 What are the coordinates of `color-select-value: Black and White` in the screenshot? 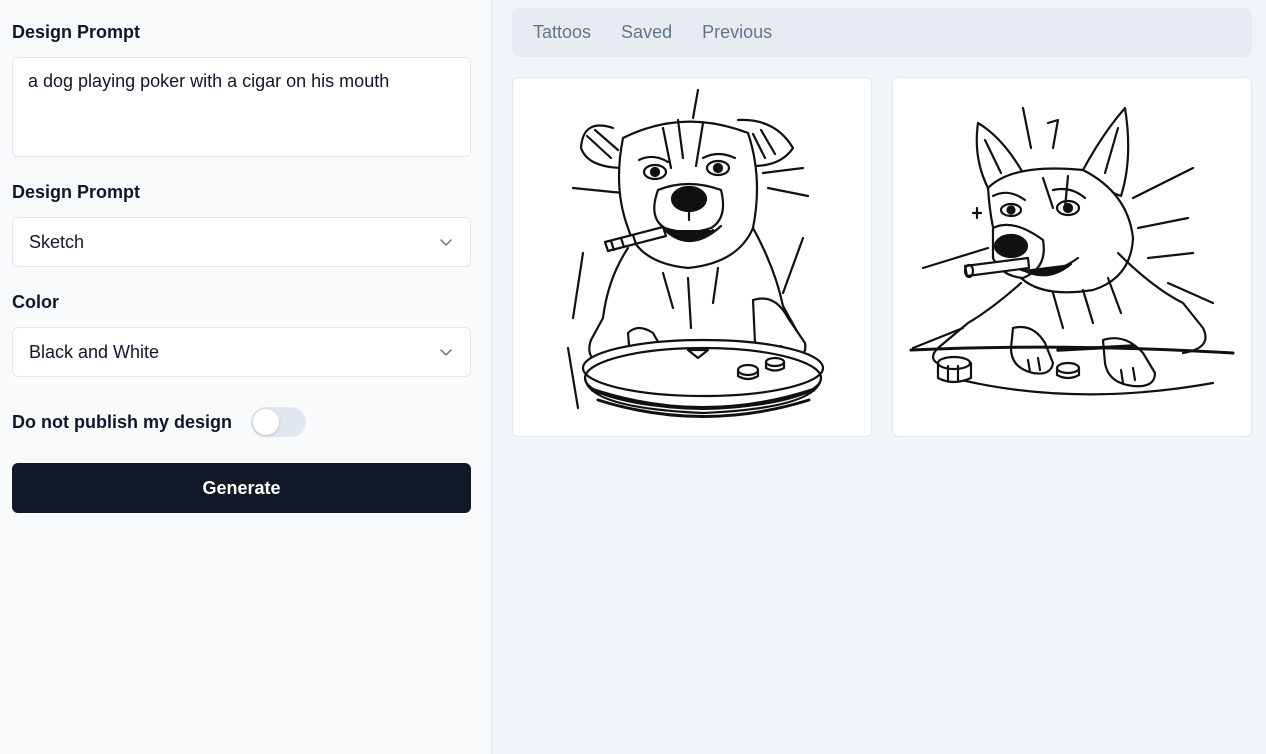 It's located at (94, 351).